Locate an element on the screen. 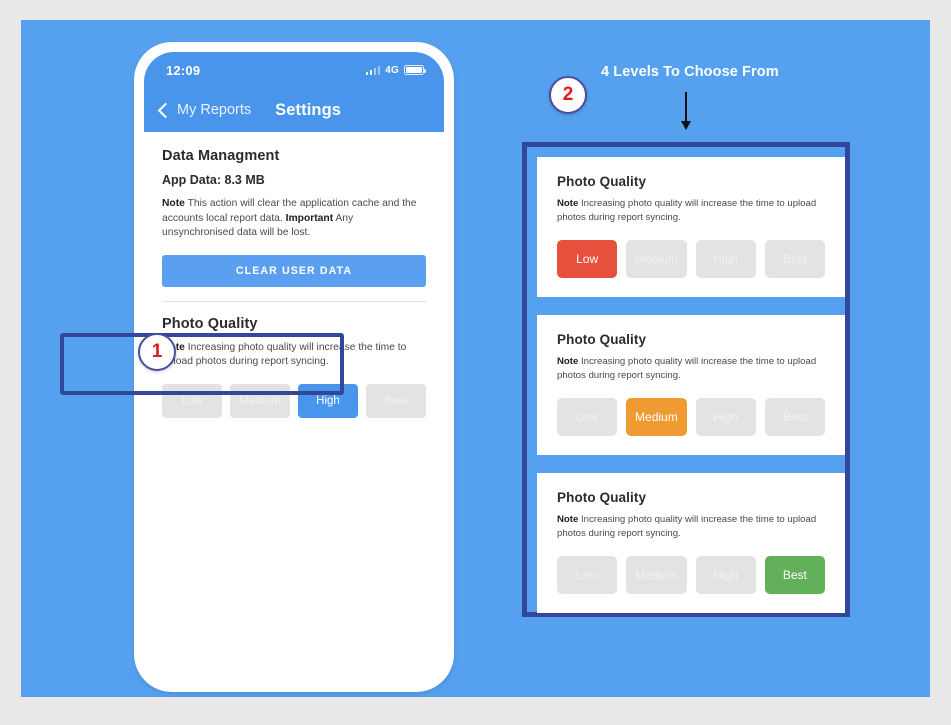 This screenshot has width=951, height=725. note-emphasis: Important is located at coordinates (309, 218).